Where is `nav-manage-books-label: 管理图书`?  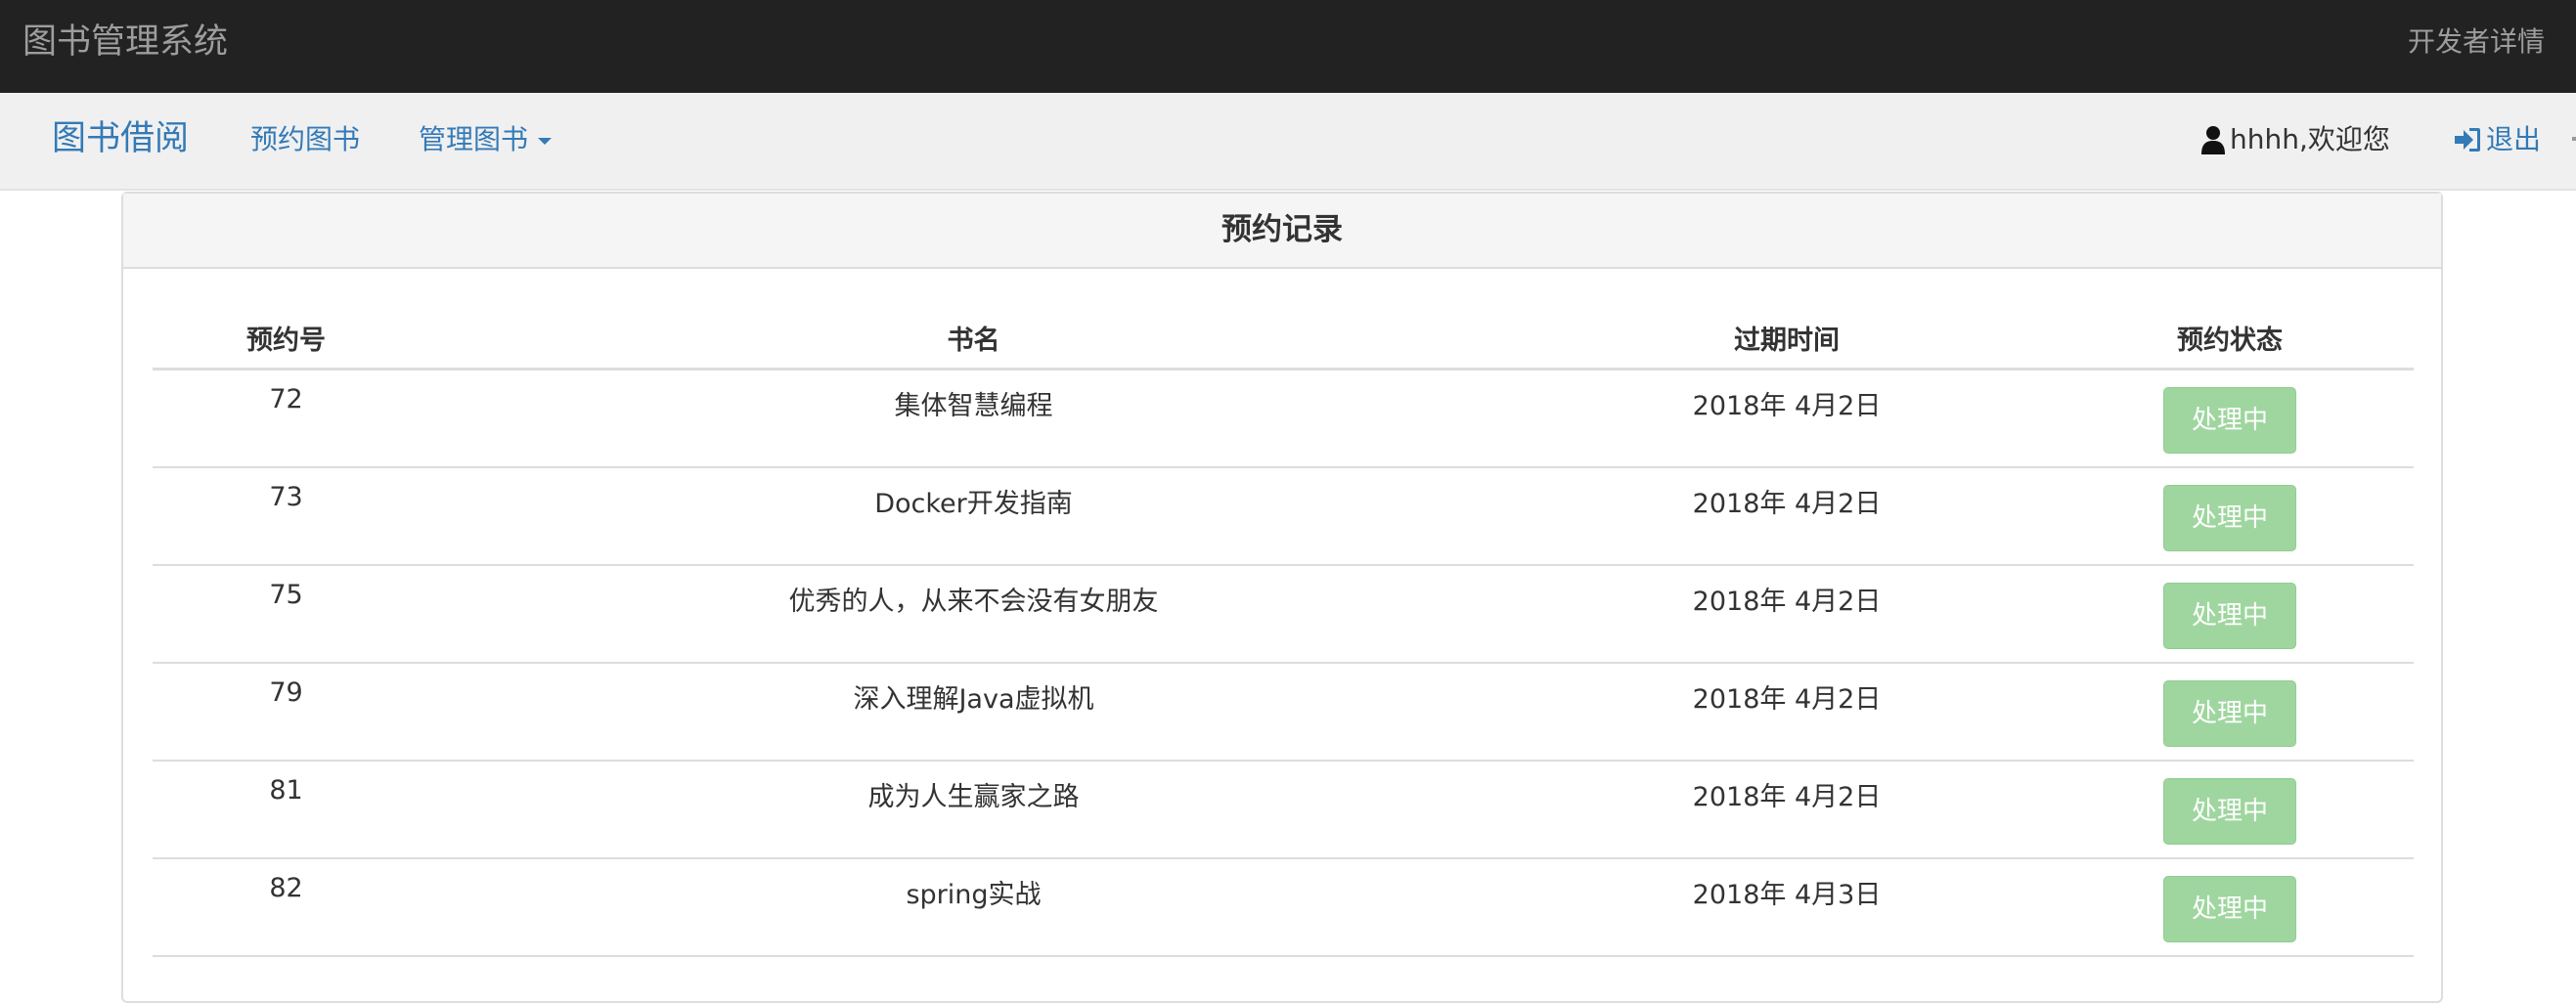 nav-manage-books-label: 管理图书 is located at coordinates (474, 139).